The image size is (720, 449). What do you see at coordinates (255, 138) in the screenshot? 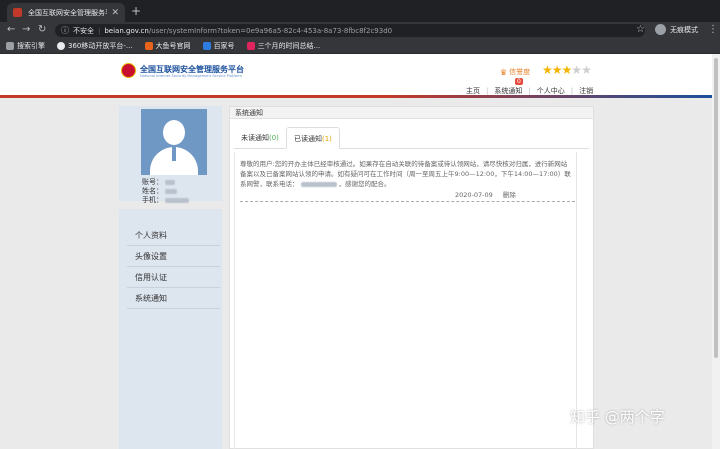
I see `tab-unread-label: 未读通知` at bounding box center [255, 138].